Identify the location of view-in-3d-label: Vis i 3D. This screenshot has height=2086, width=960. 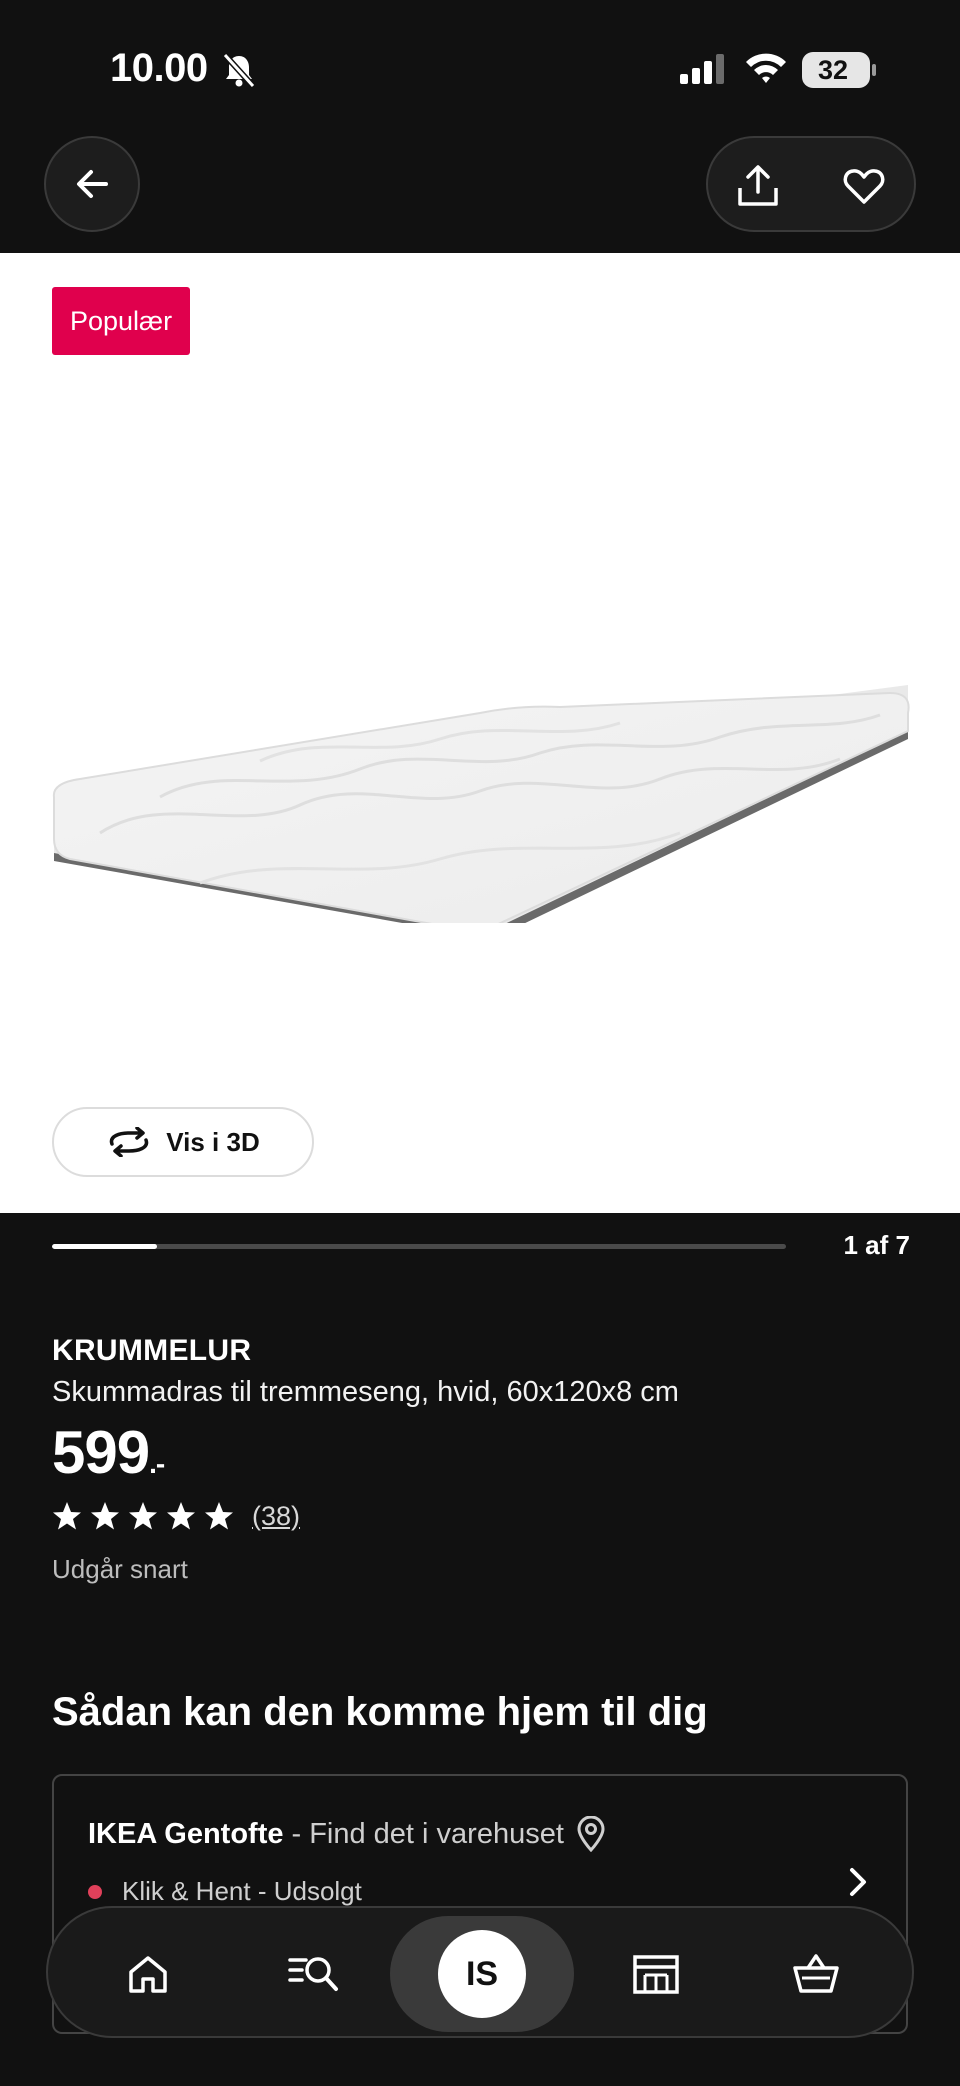
(213, 1141).